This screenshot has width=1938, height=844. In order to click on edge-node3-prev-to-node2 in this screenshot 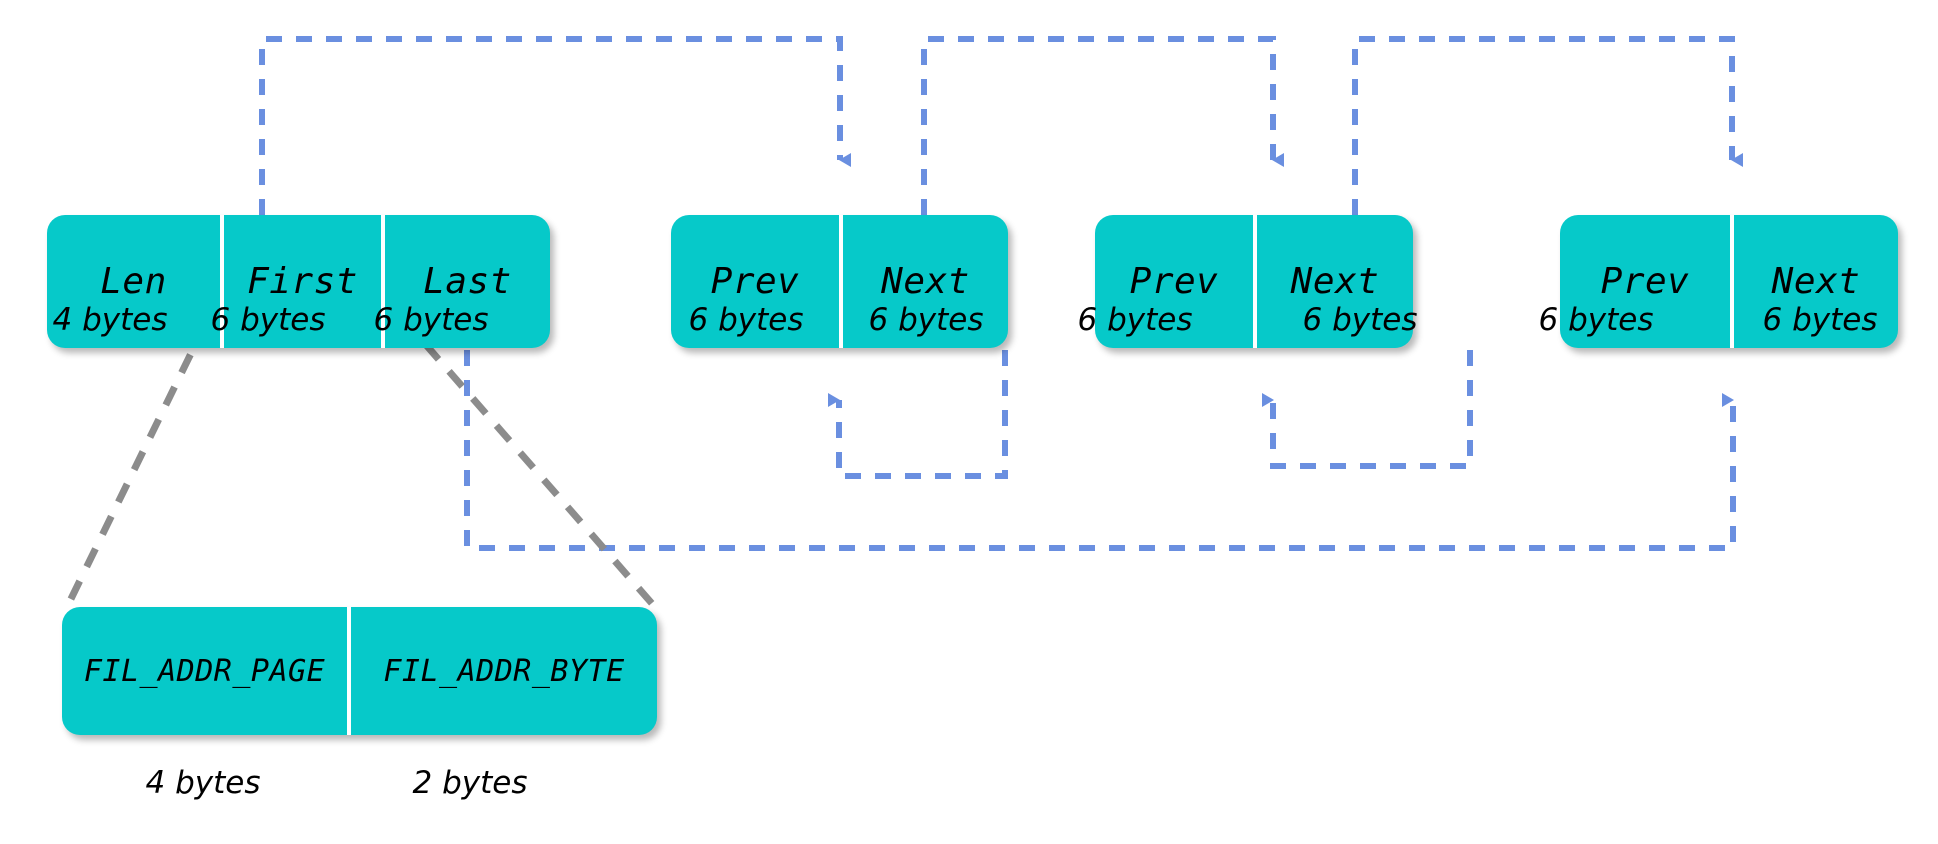, I will do `click(1367, 409)`.